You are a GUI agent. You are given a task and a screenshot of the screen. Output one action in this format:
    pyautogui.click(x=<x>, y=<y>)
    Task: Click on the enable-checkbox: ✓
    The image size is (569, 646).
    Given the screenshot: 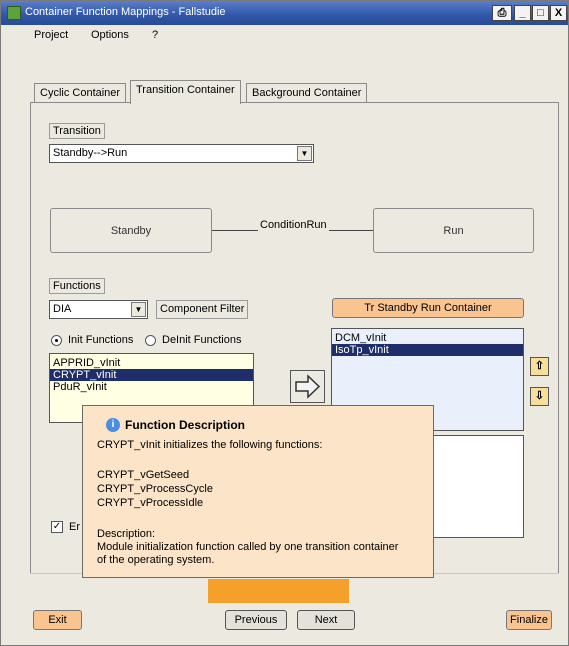 What is the action you would take?
    pyautogui.click(x=57, y=527)
    